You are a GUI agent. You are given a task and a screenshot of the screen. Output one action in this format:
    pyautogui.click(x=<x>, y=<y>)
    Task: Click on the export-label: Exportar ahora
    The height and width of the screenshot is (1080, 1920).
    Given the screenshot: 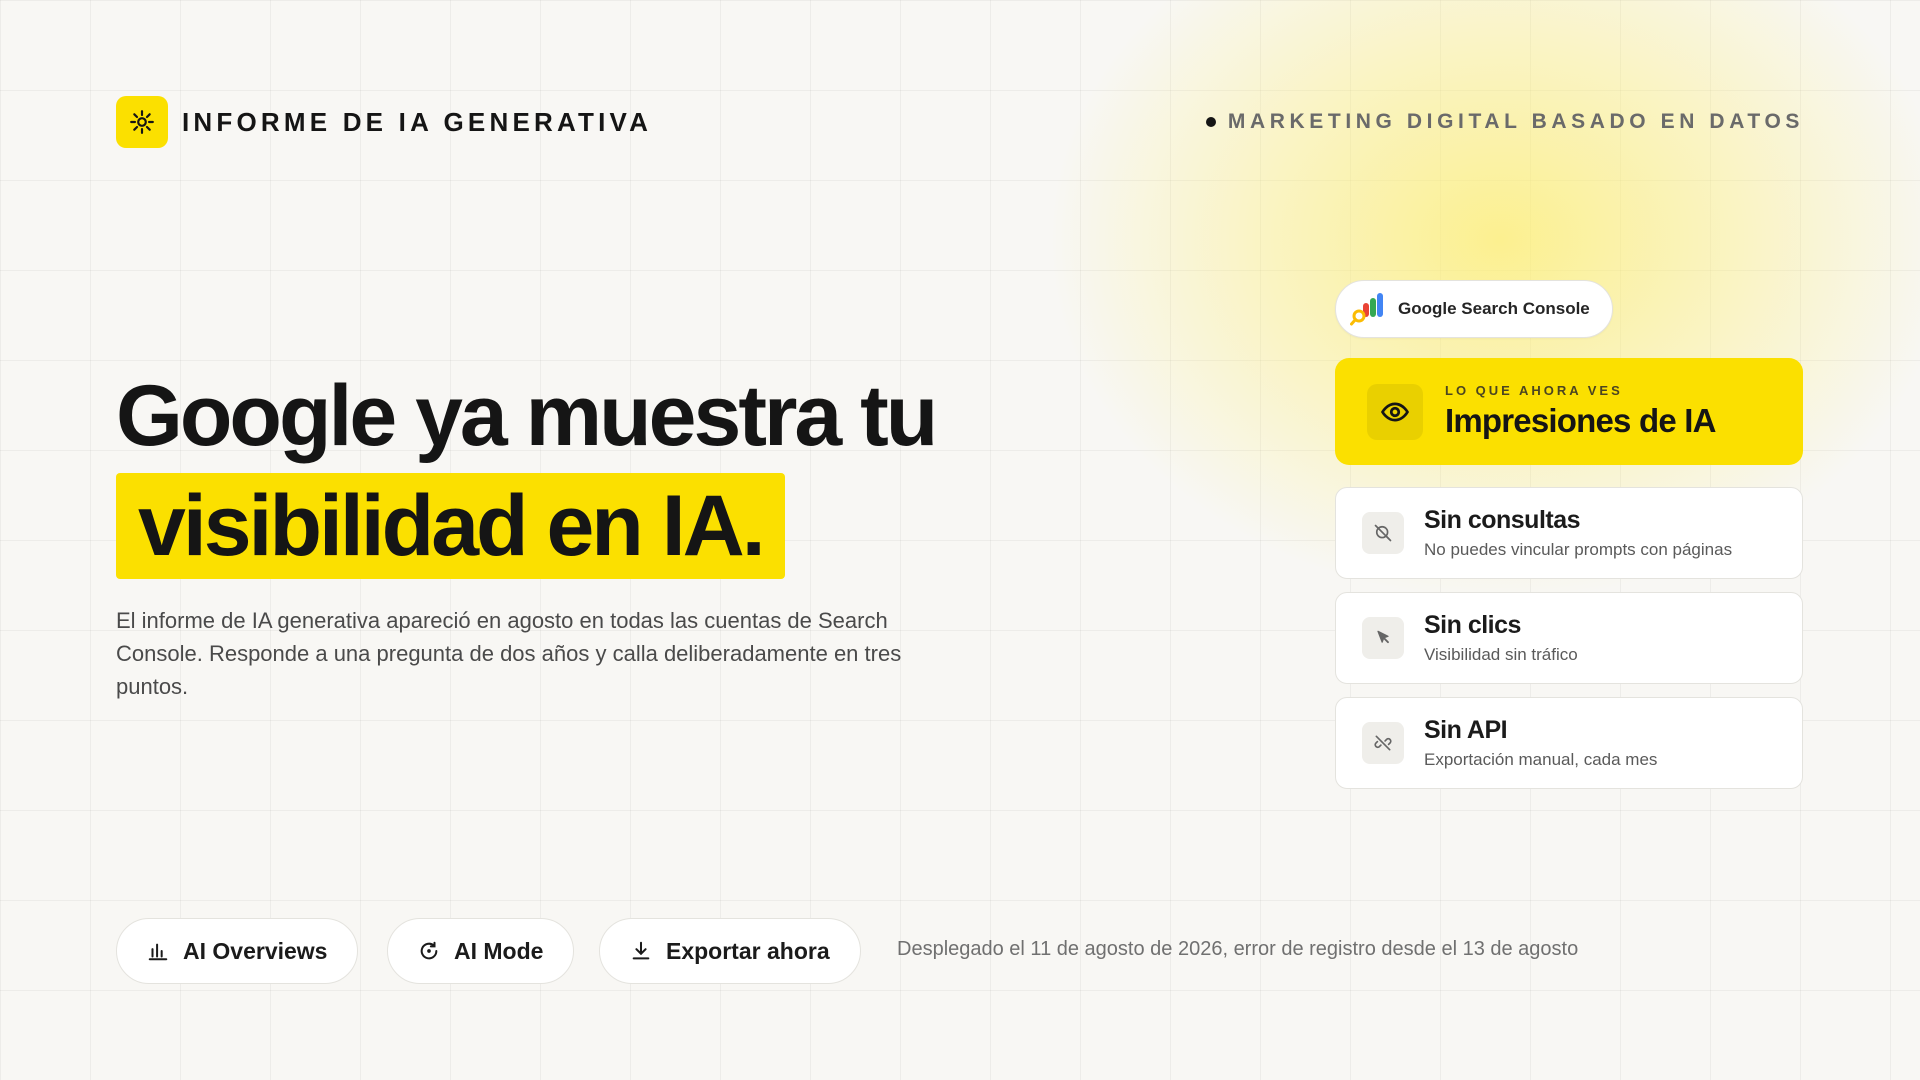 What is the action you would take?
    pyautogui.click(x=748, y=950)
    